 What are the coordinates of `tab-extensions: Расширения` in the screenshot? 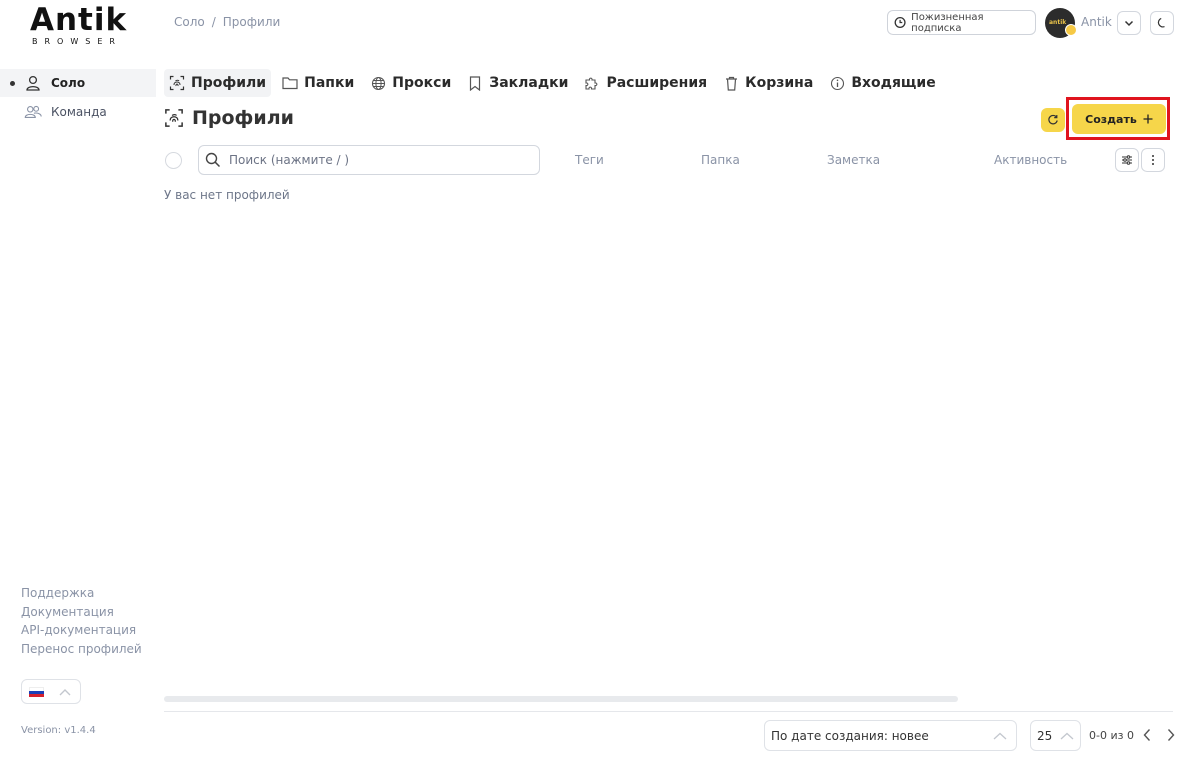 It's located at (645, 83).